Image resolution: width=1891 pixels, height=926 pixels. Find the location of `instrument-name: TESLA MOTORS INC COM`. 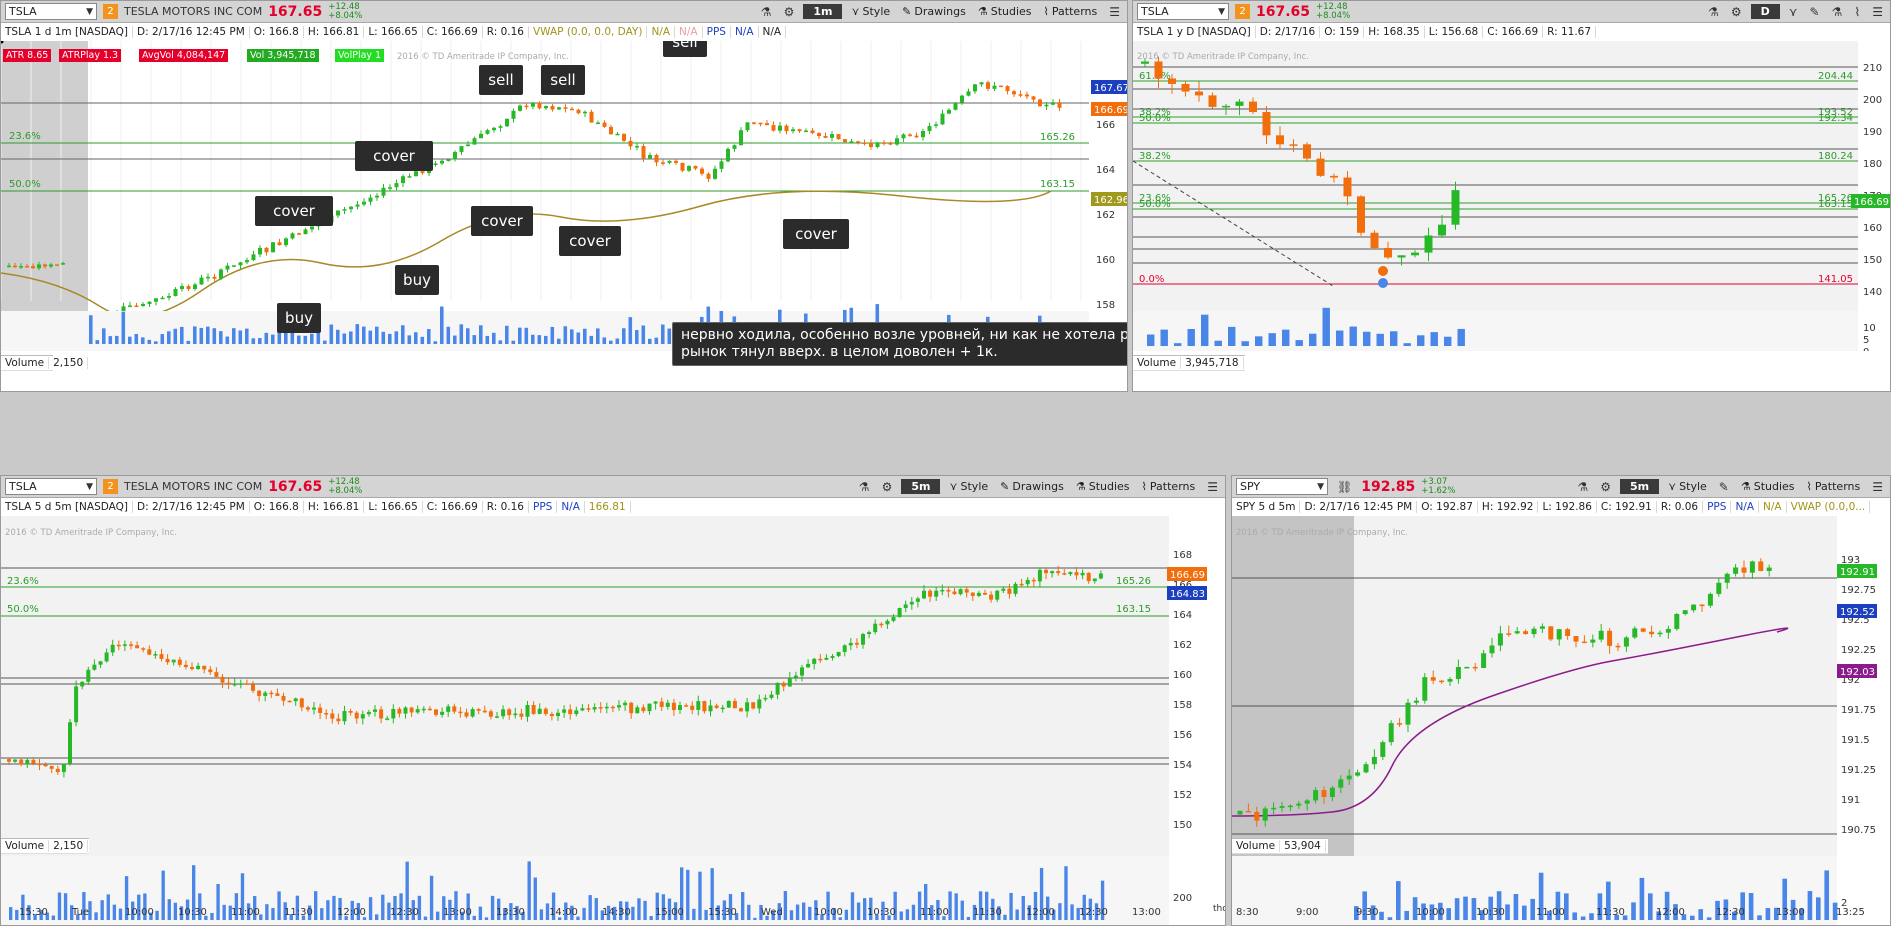

instrument-name: TESLA MOTORS INC COM is located at coordinates (193, 486).